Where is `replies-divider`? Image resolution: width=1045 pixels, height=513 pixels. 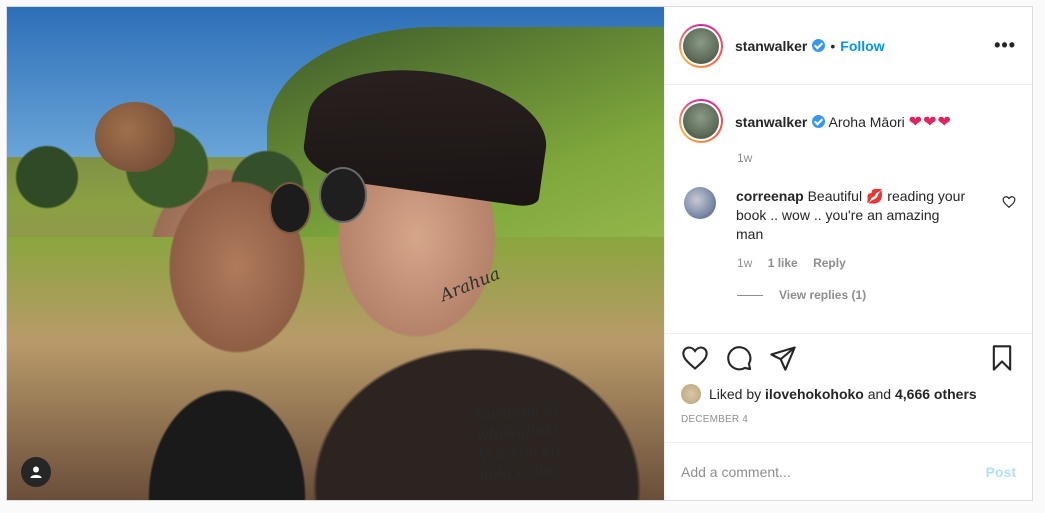 replies-divider is located at coordinates (750, 295).